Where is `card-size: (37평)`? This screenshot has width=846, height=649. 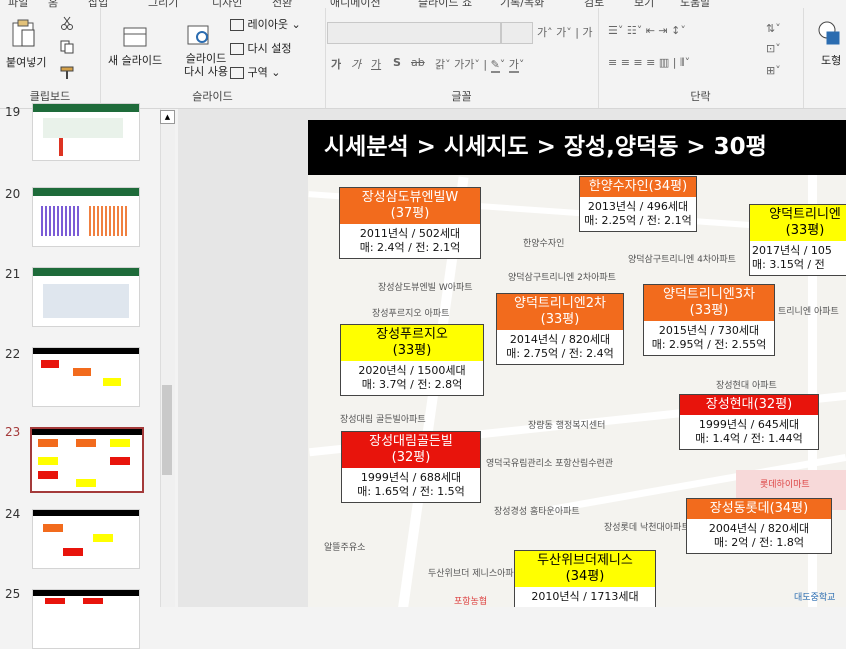
card-size: (37평) is located at coordinates (410, 213).